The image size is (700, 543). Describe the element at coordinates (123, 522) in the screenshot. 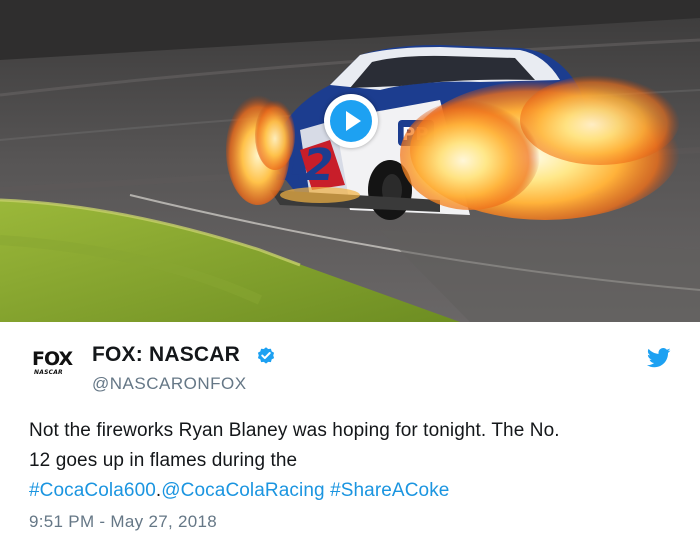

I see `tweet-timestamp: 9:51 PM - May 27, 2018` at that location.